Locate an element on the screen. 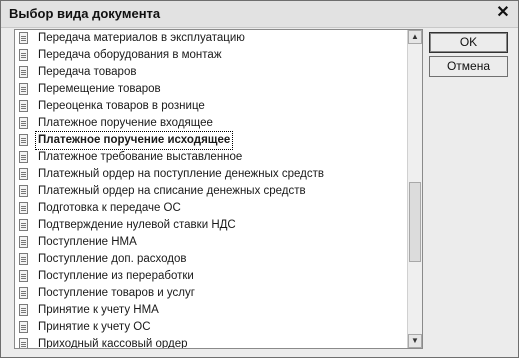 This screenshot has width=519, height=358. list-item-label: Передача товаров is located at coordinates (87, 72).